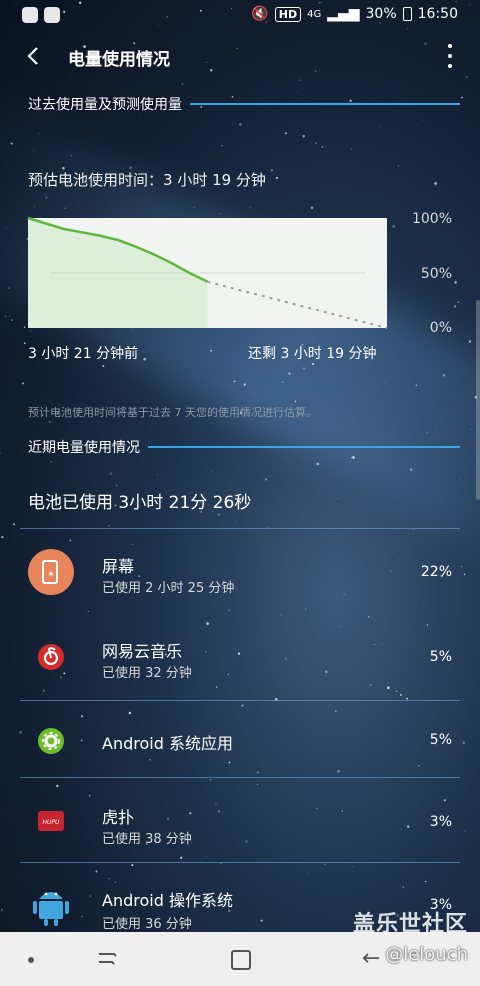  What do you see at coordinates (450, 56) in the screenshot?
I see `more-options-button` at bounding box center [450, 56].